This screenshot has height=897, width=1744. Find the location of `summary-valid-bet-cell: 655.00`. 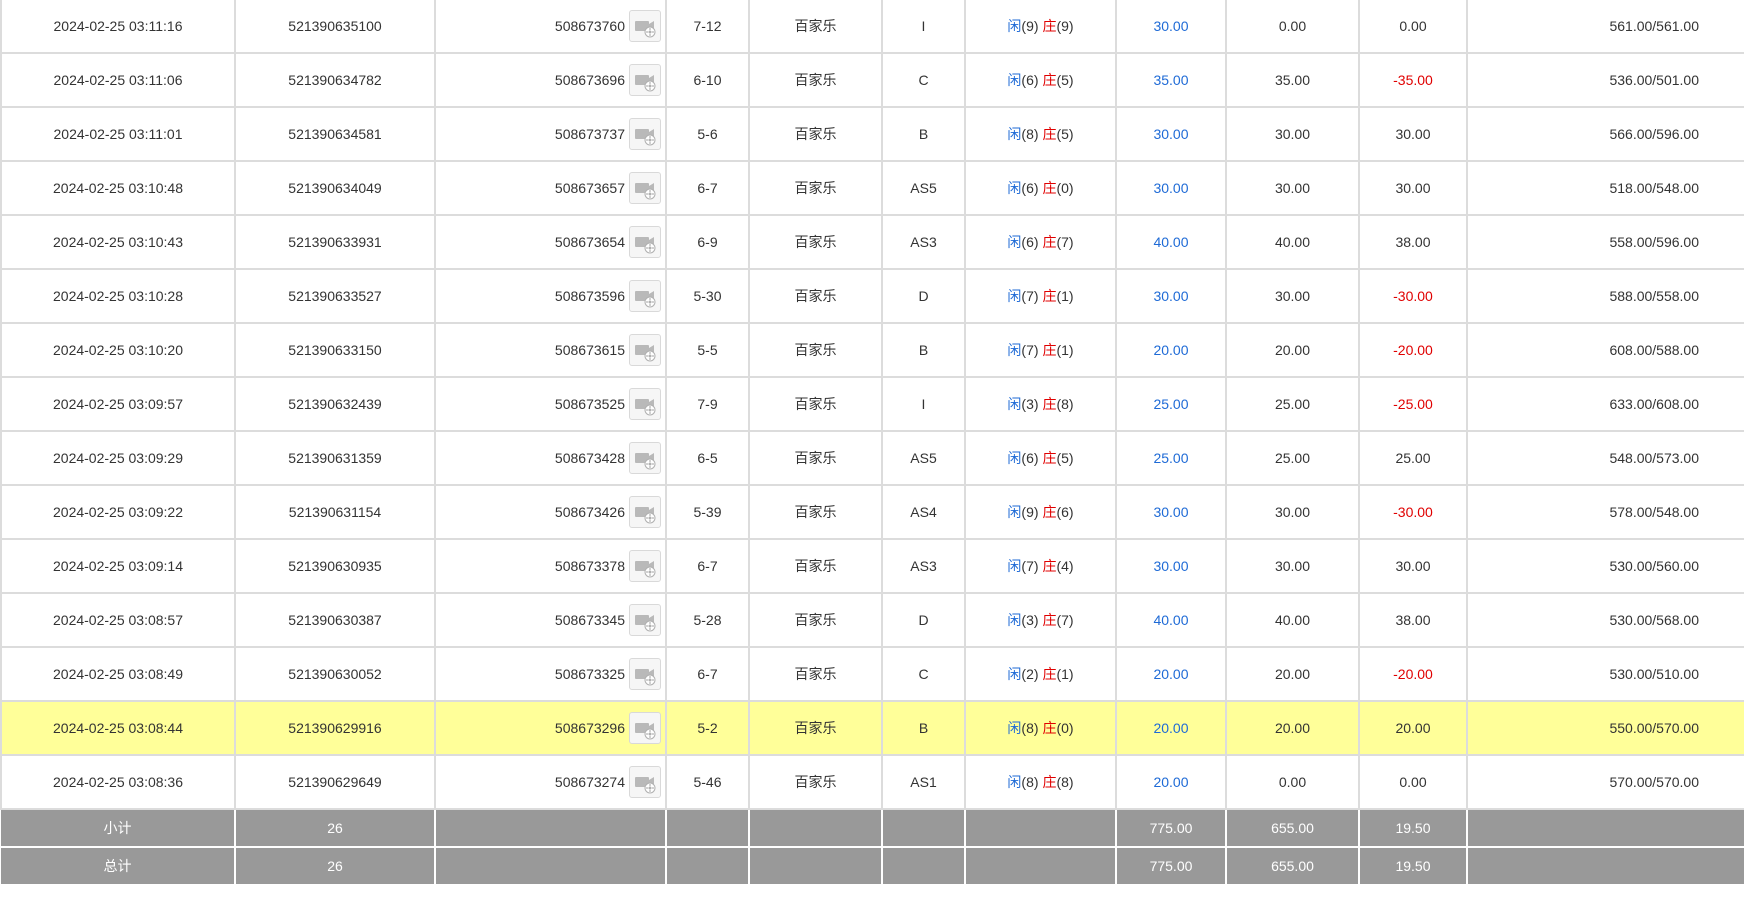

summary-valid-bet-cell: 655.00 is located at coordinates (1293, 828).